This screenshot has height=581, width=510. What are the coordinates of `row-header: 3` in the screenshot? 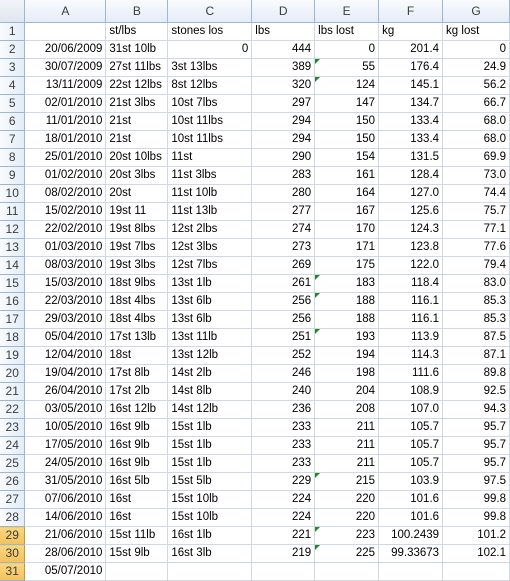 It's located at (13, 67).